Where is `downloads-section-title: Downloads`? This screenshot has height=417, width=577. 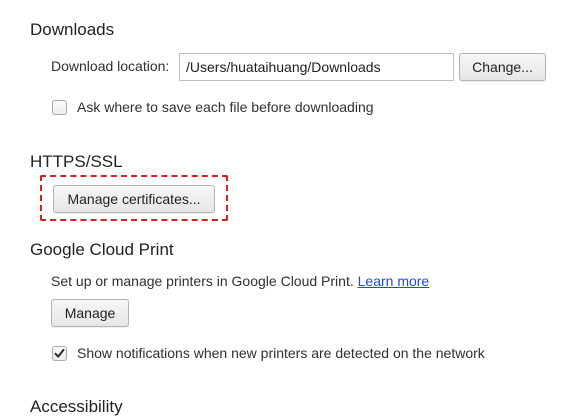
downloads-section-title: Downloads is located at coordinates (72, 29).